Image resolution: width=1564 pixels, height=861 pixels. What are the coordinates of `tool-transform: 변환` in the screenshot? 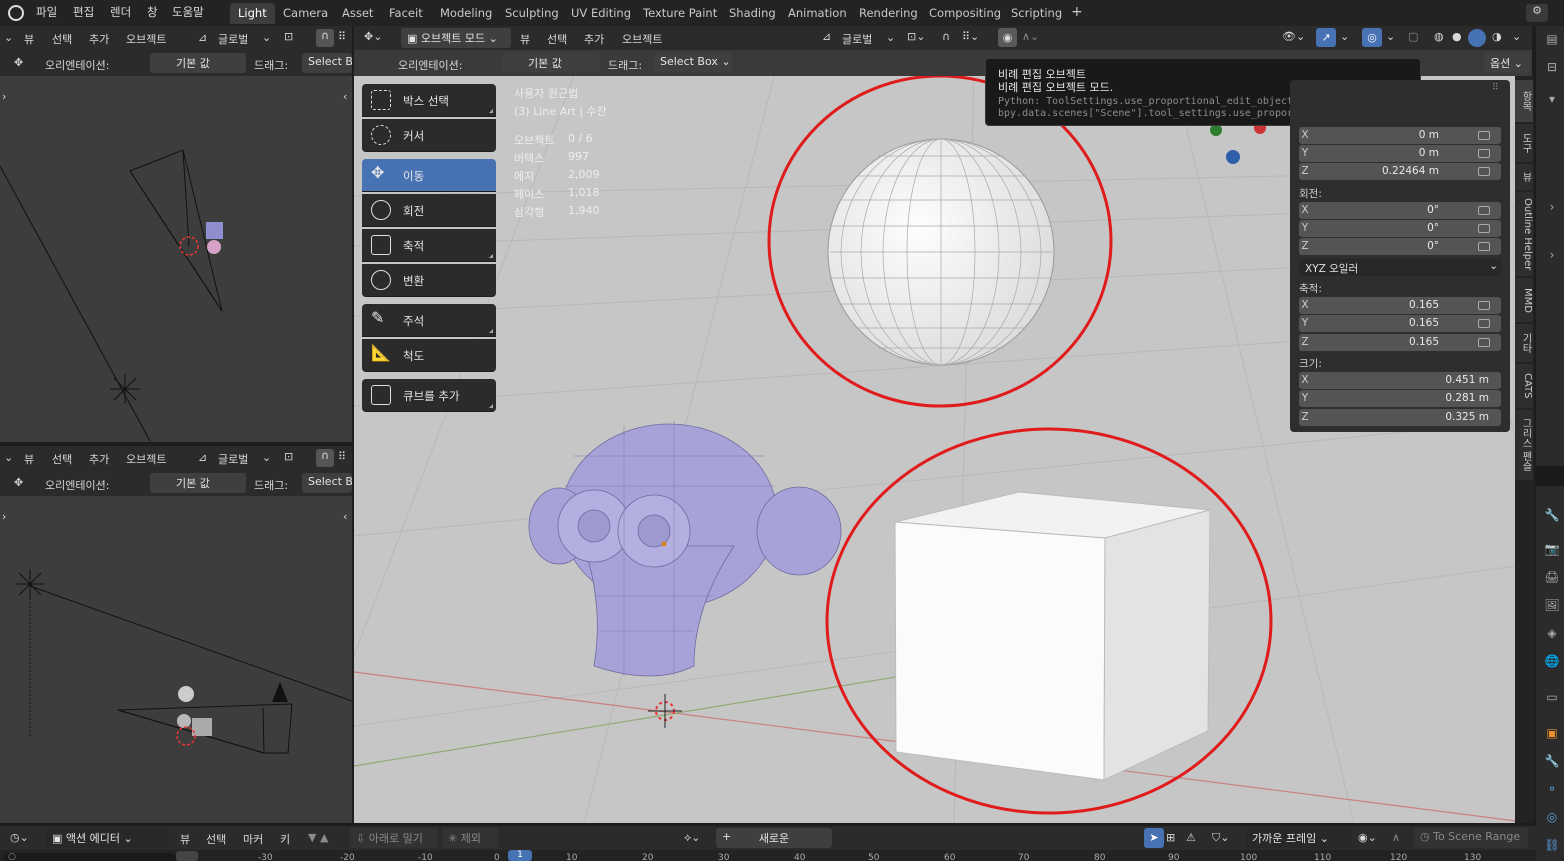 It's located at (429, 280).